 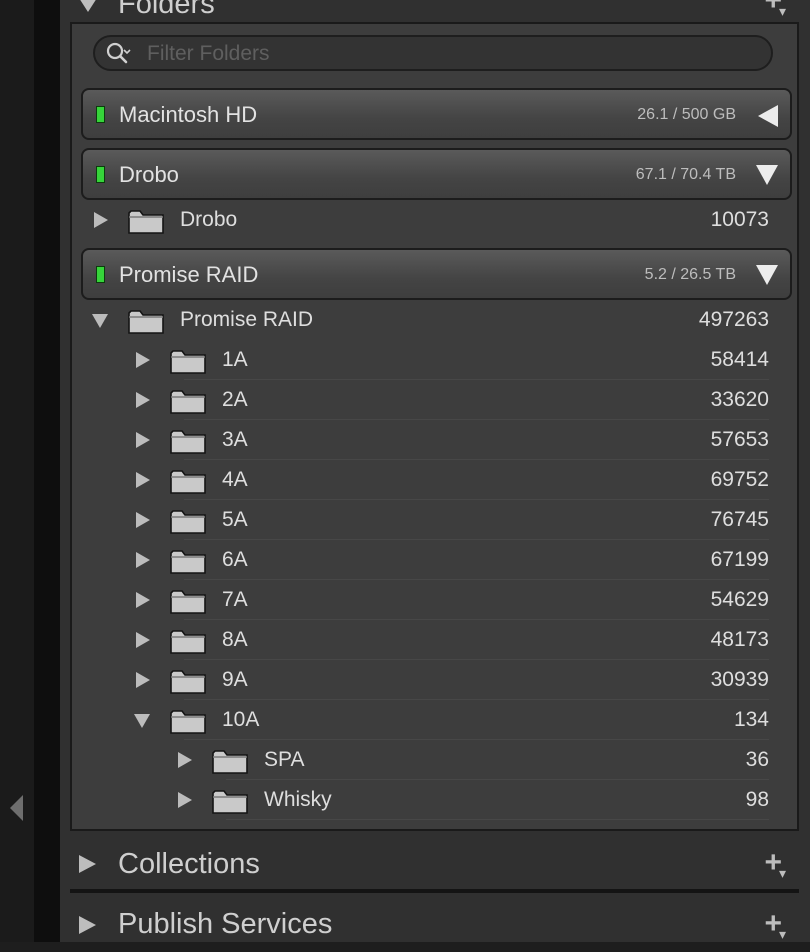 I want to click on folder-row: 7A 54629, so click(x=434, y=600).